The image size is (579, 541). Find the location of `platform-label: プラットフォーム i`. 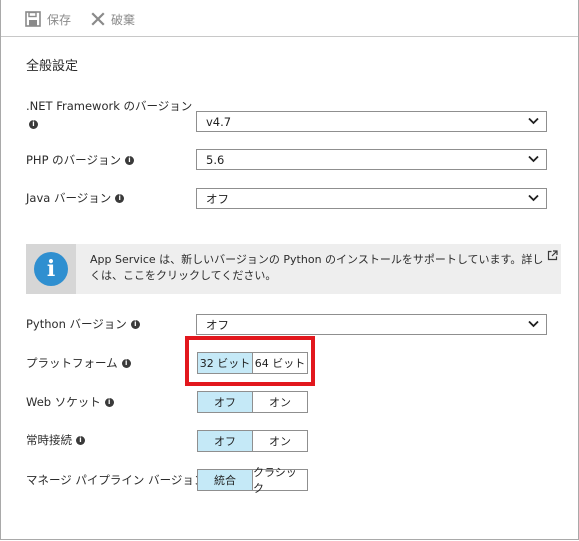

platform-label: プラットフォーム i is located at coordinates (78, 363).